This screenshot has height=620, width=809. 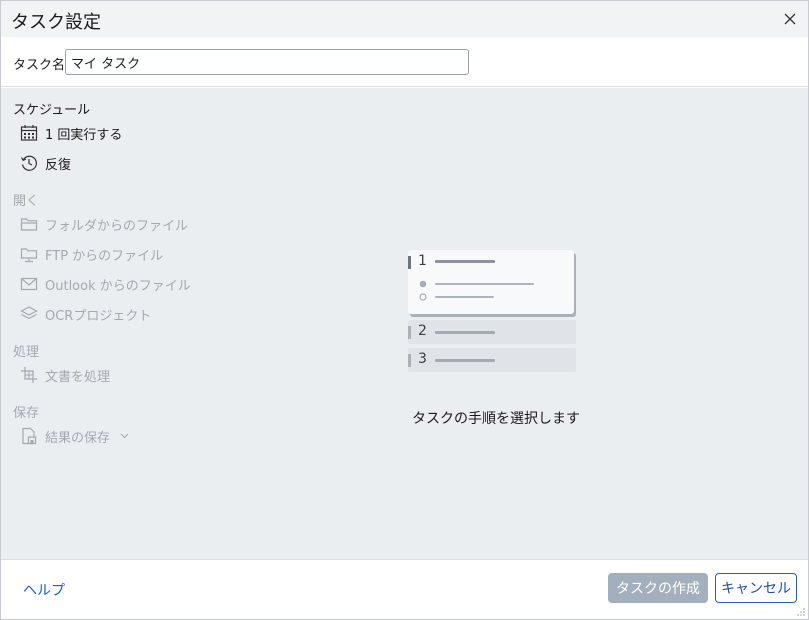 I want to click on chevron-down-icon, so click(x=124, y=436).